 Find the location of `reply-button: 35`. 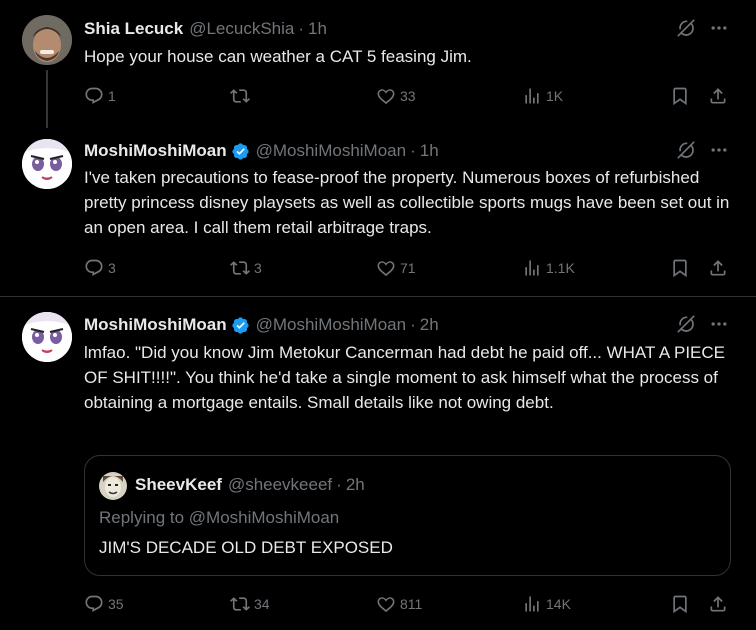

reply-button: 35 is located at coordinates (104, 604).